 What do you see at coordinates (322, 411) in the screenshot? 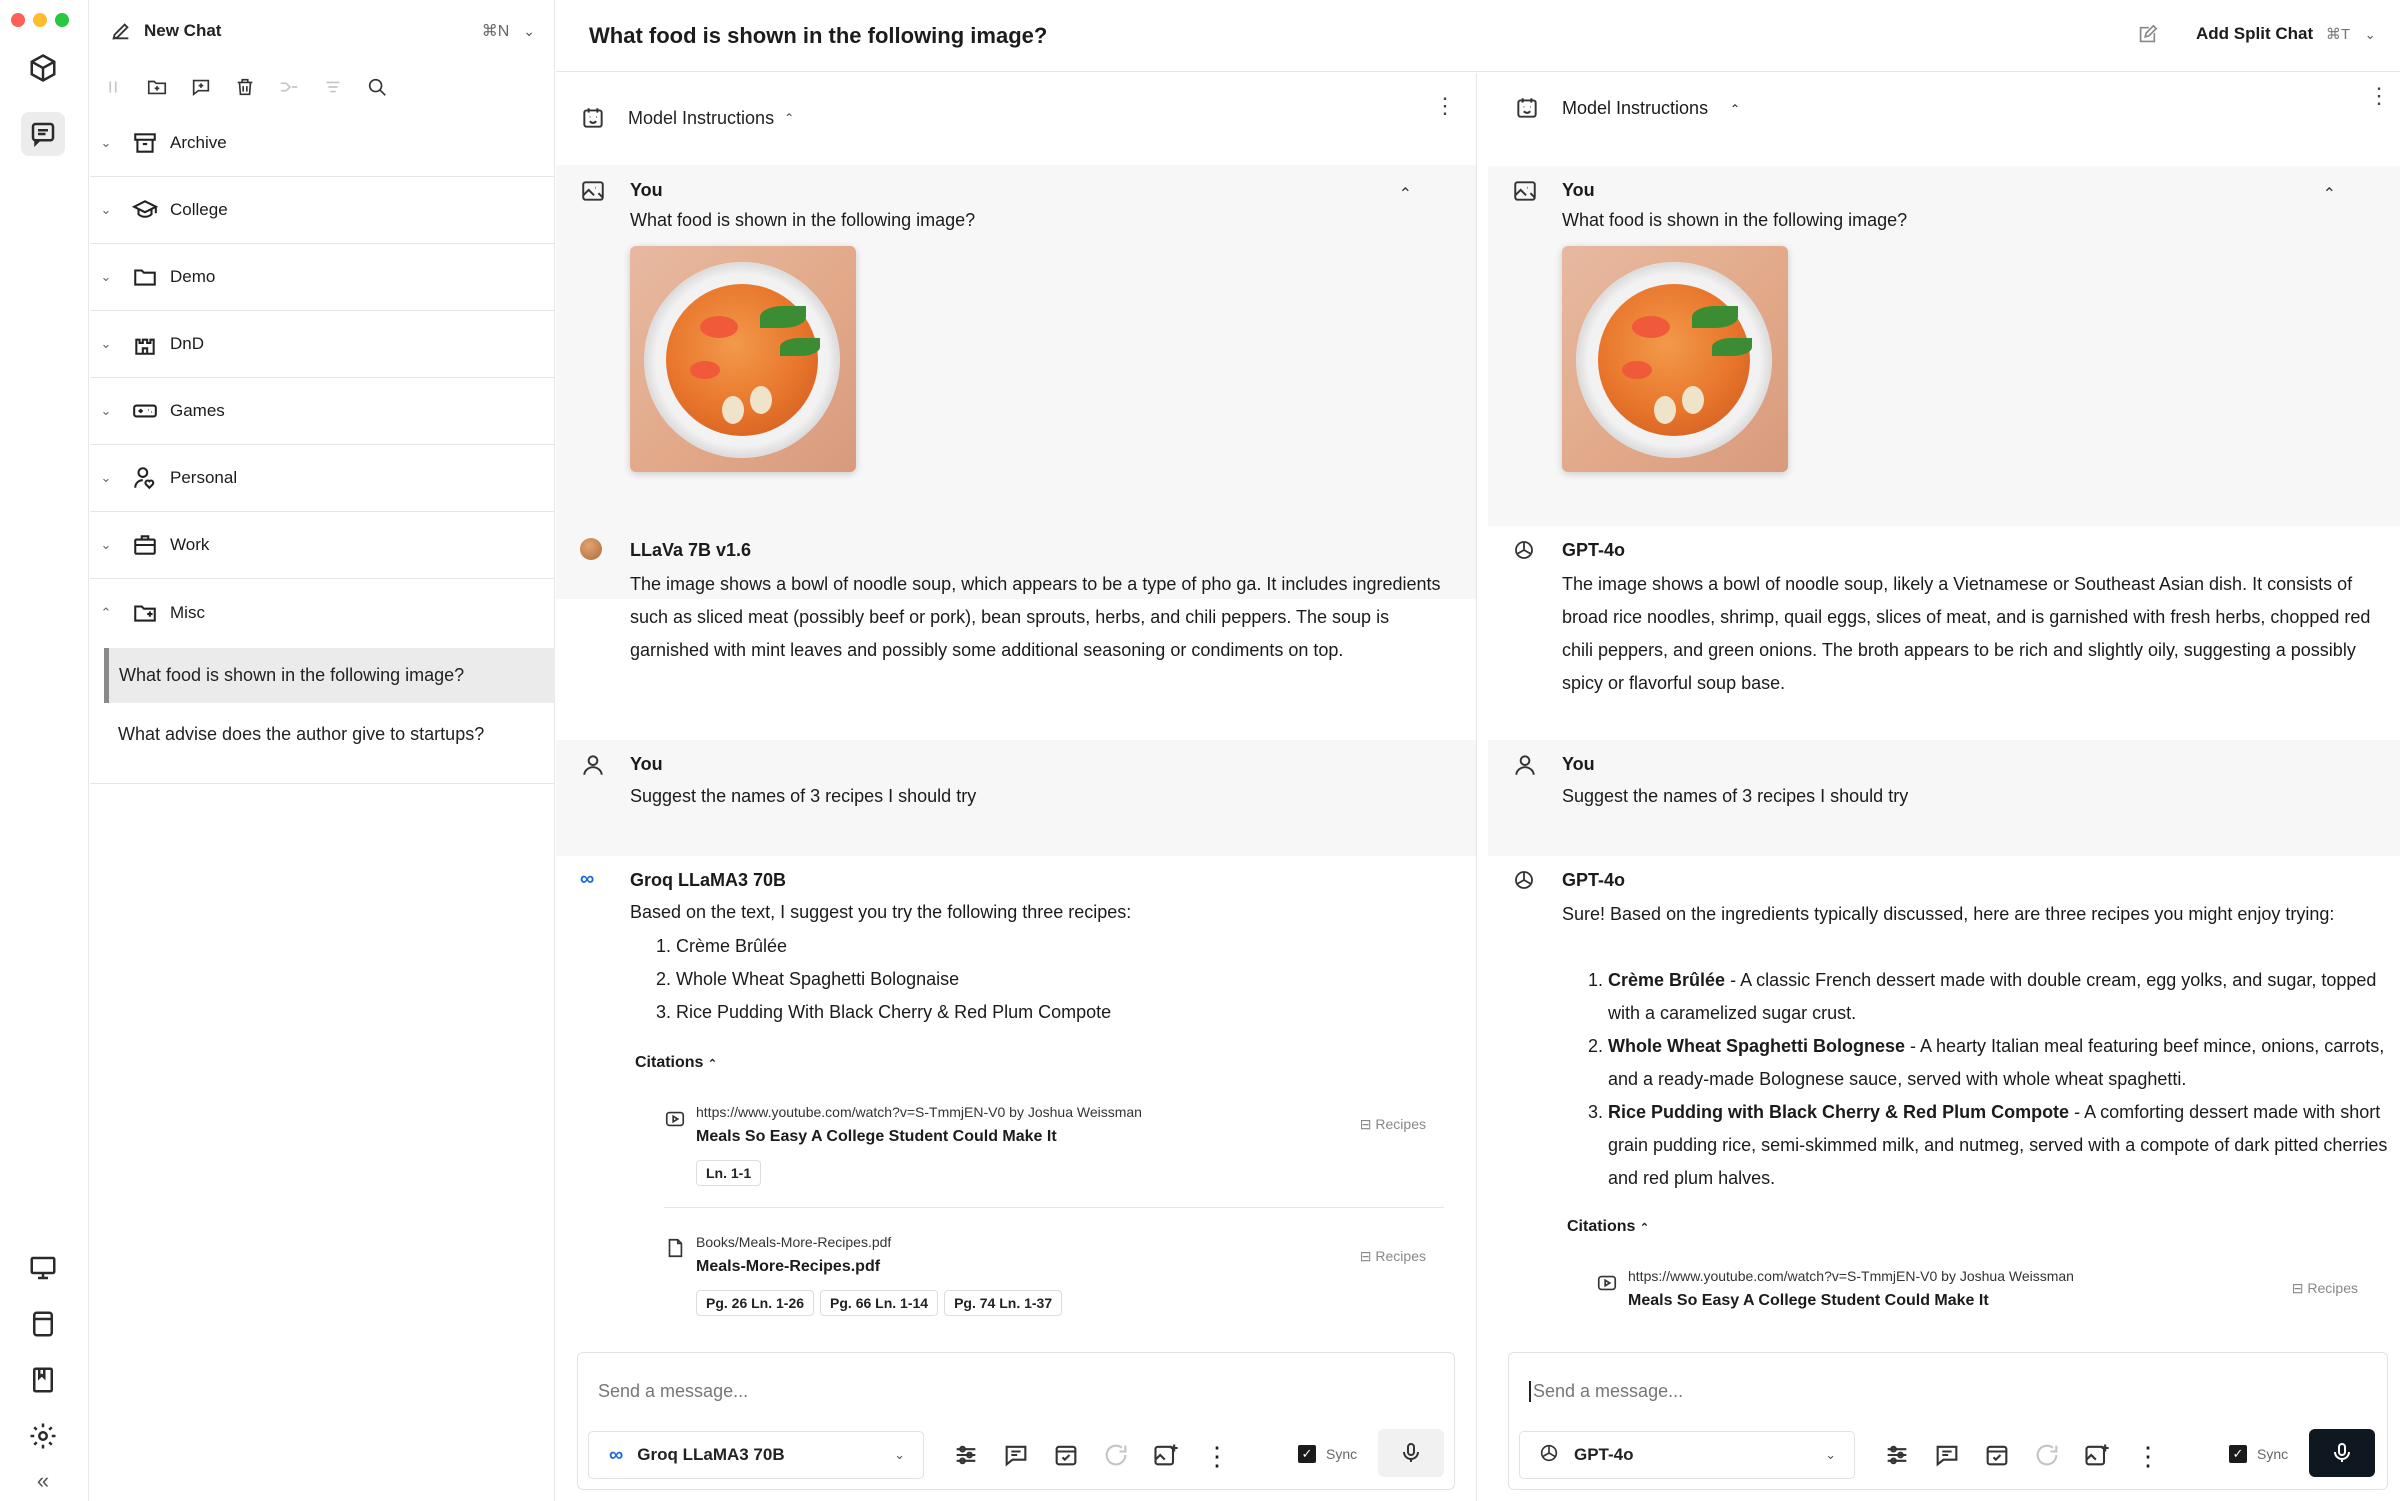
I see `folder-games: ⌄ Games` at bounding box center [322, 411].